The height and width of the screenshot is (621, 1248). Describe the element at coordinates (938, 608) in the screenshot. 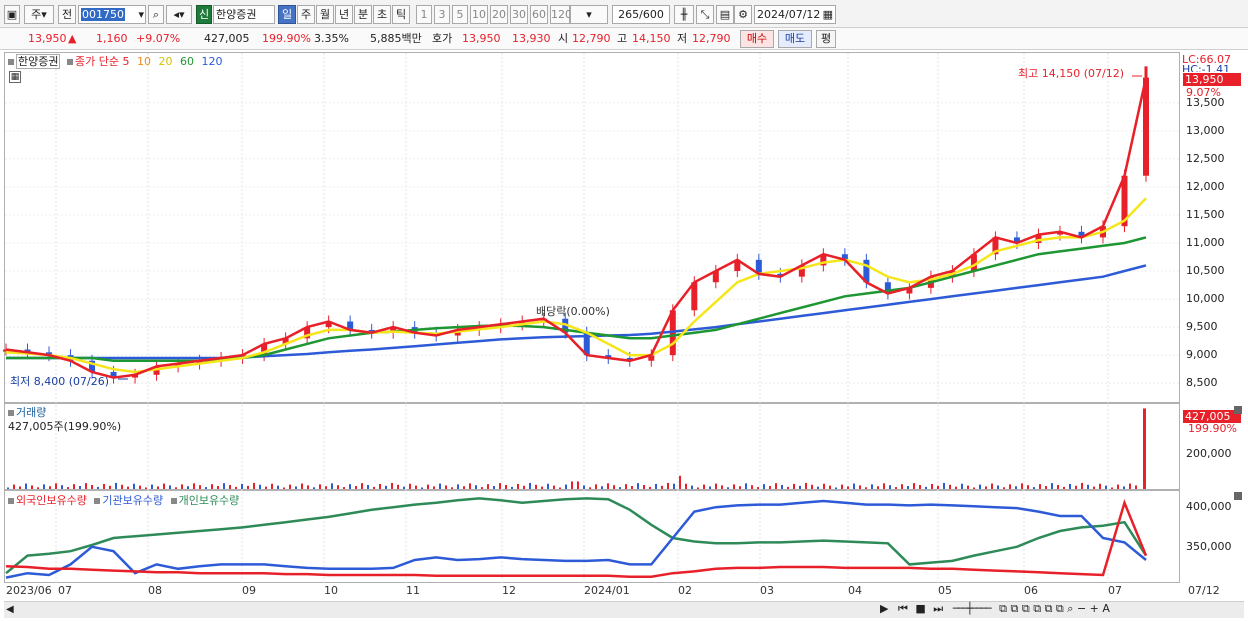

I see `fast-forward-icon: ⏭` at that location.